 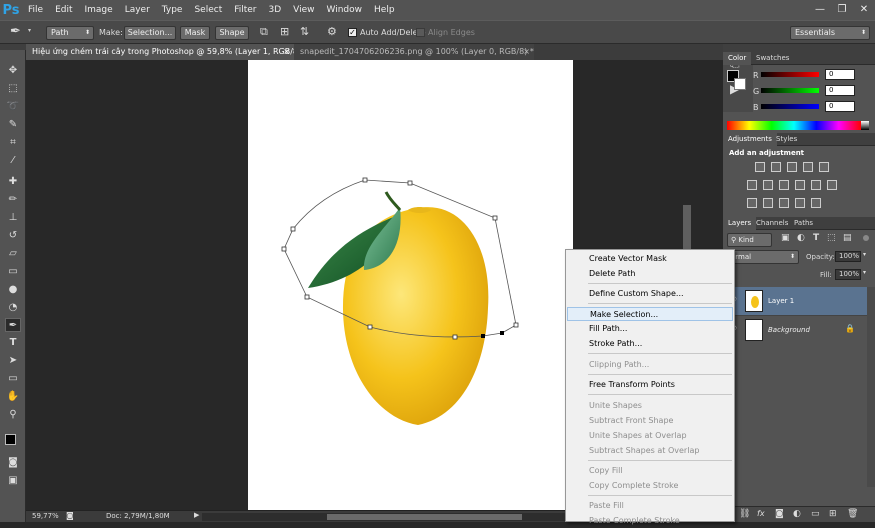 What do you see at coordinates (790, 106) in the screenshot?
I see `blue-slider` at bounding box center [790, 106].